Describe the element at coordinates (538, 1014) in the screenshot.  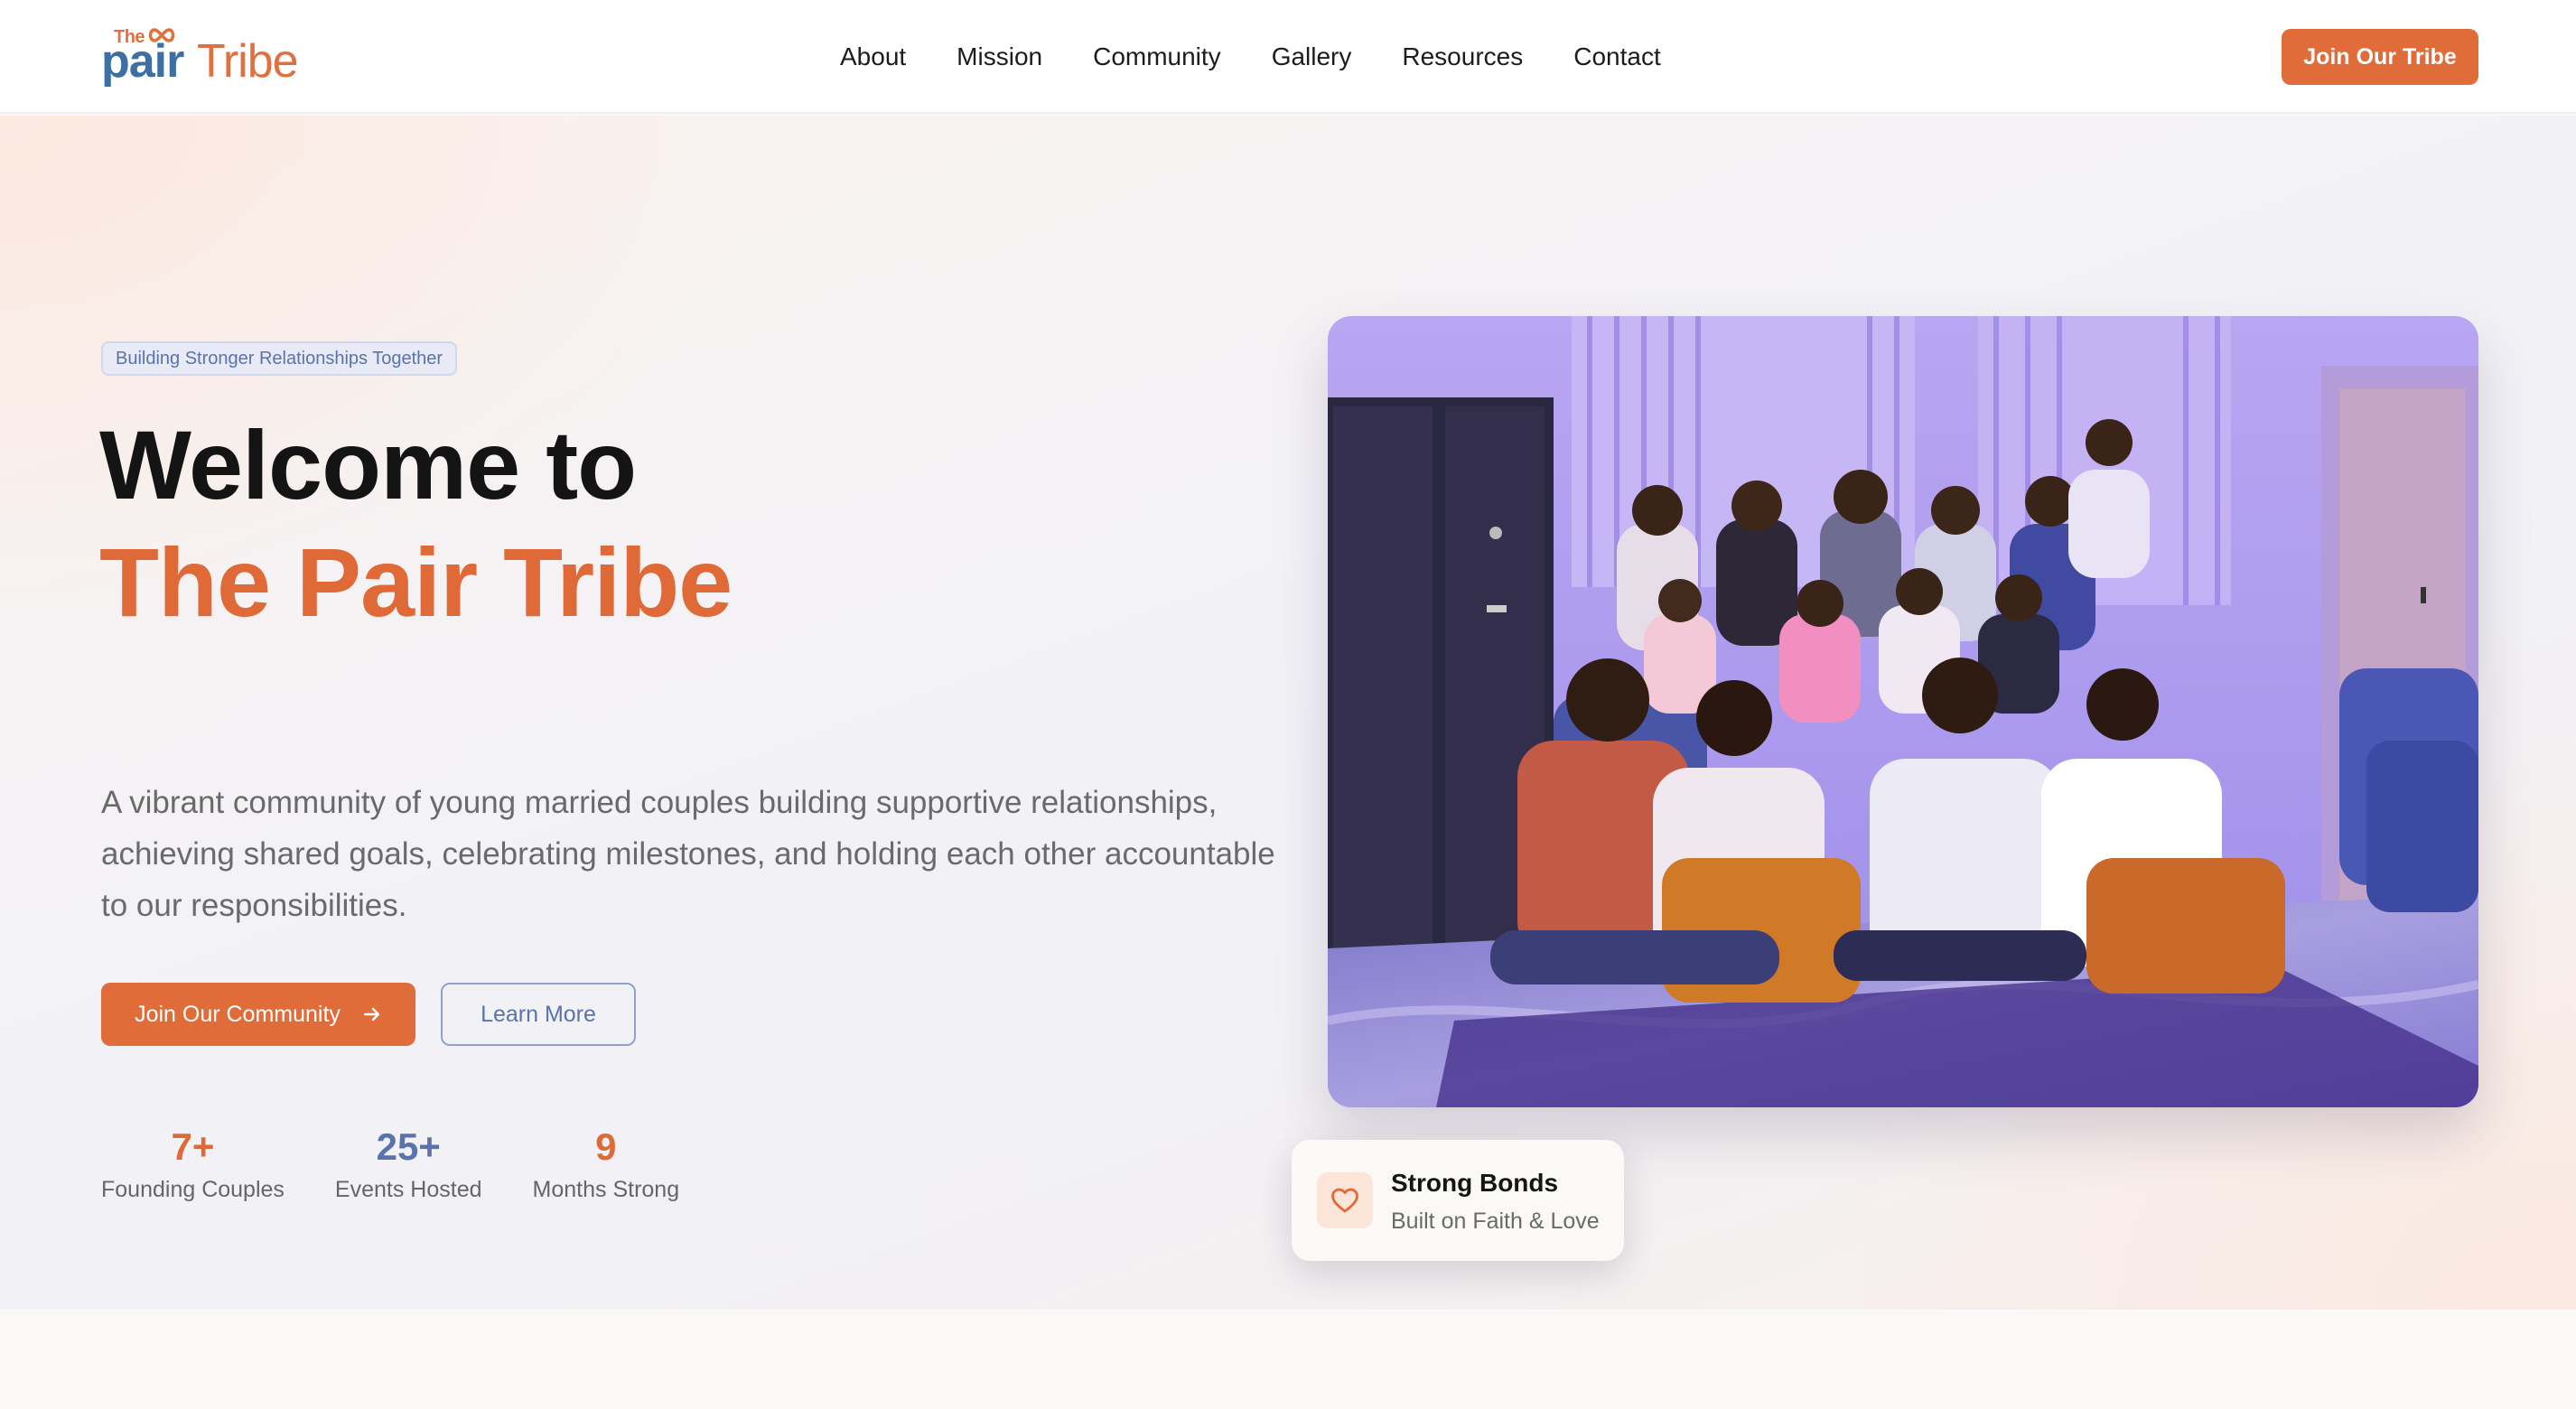
I see `learn-more-button: Learn More` at that location.